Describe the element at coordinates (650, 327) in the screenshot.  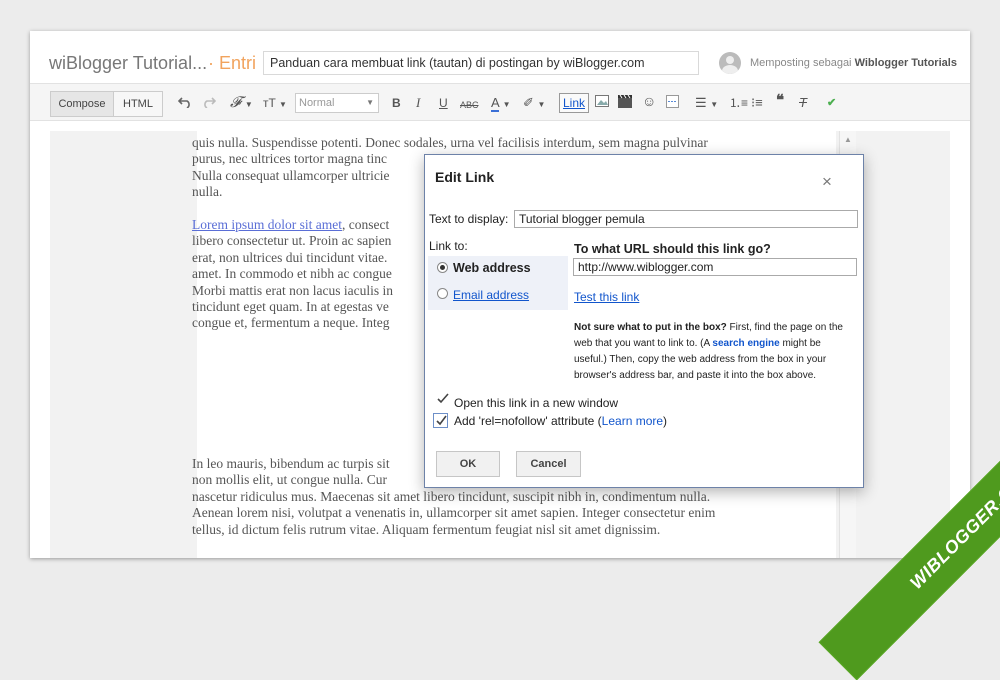
I see `help-bold: Not sure what to put in the box?` at that location.